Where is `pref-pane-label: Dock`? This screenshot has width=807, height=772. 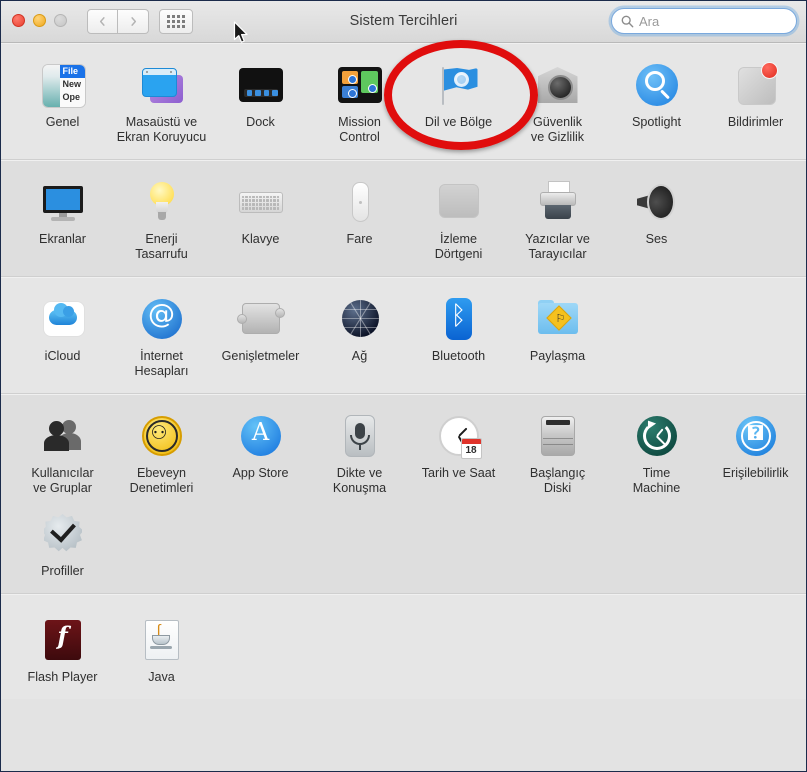
pref-pane-label: Dock is located at coordinates (260, 122).